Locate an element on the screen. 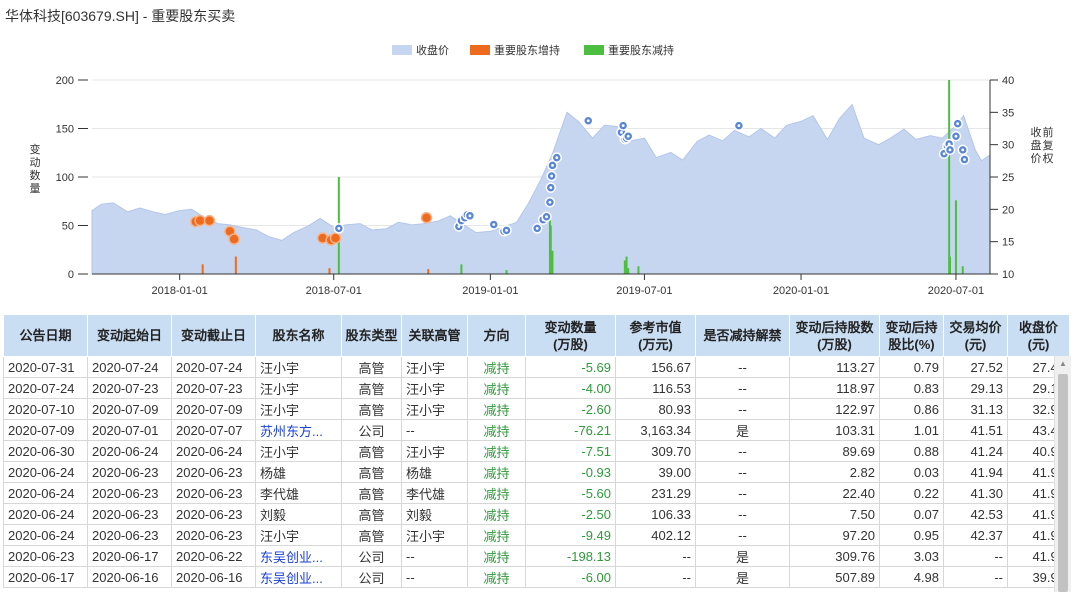 The image size is (1080, 592). column-header: 交易均价 (元) is located at coordinates (975, 335).